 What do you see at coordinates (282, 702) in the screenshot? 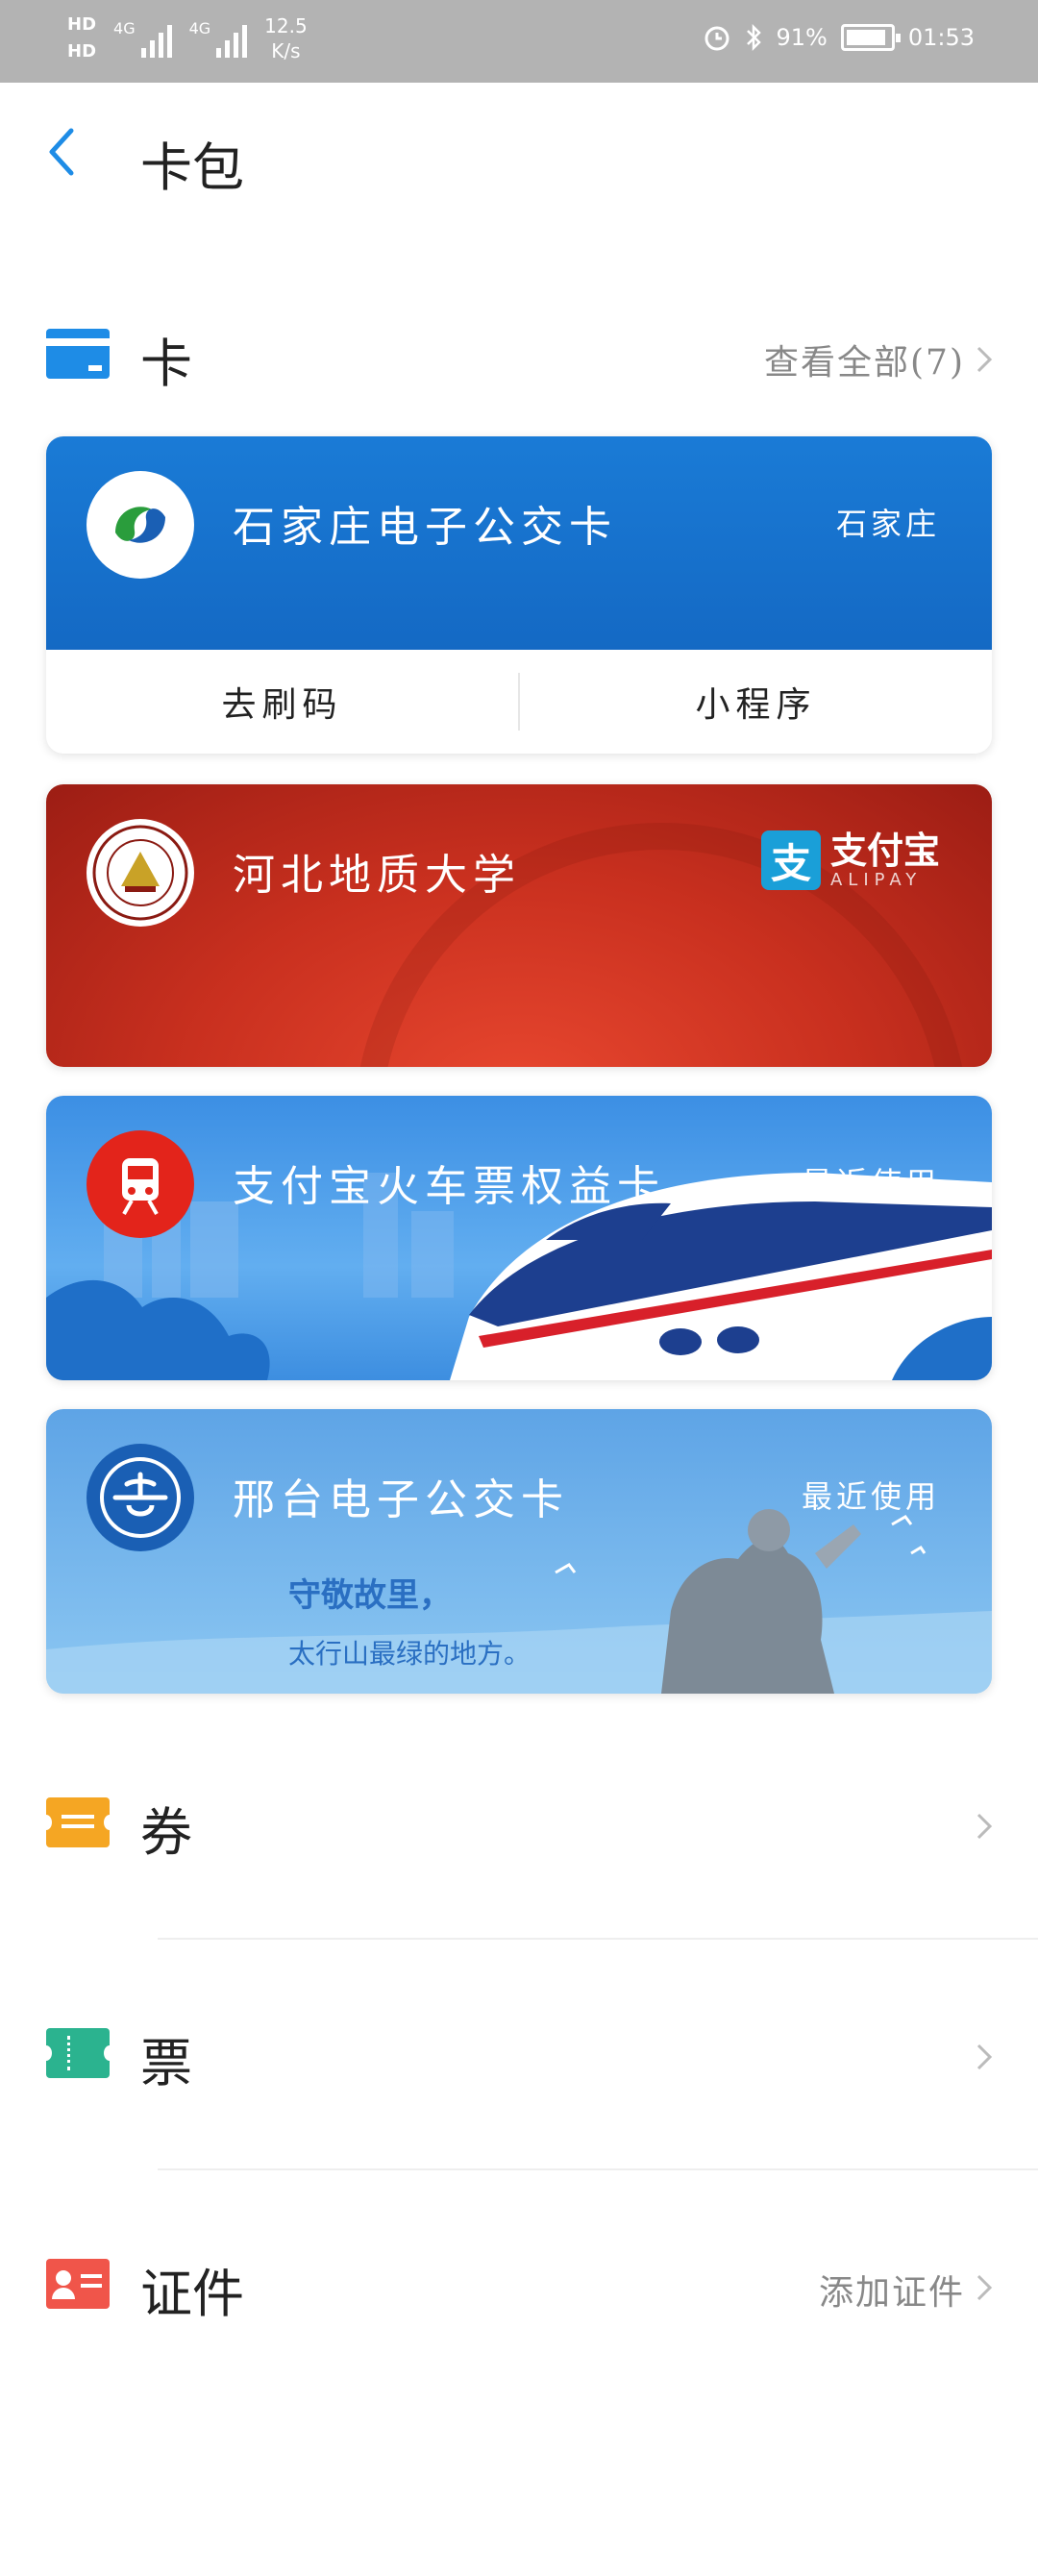
I see `scan-code-button: 去刷码` at bounding box center [282, 702].